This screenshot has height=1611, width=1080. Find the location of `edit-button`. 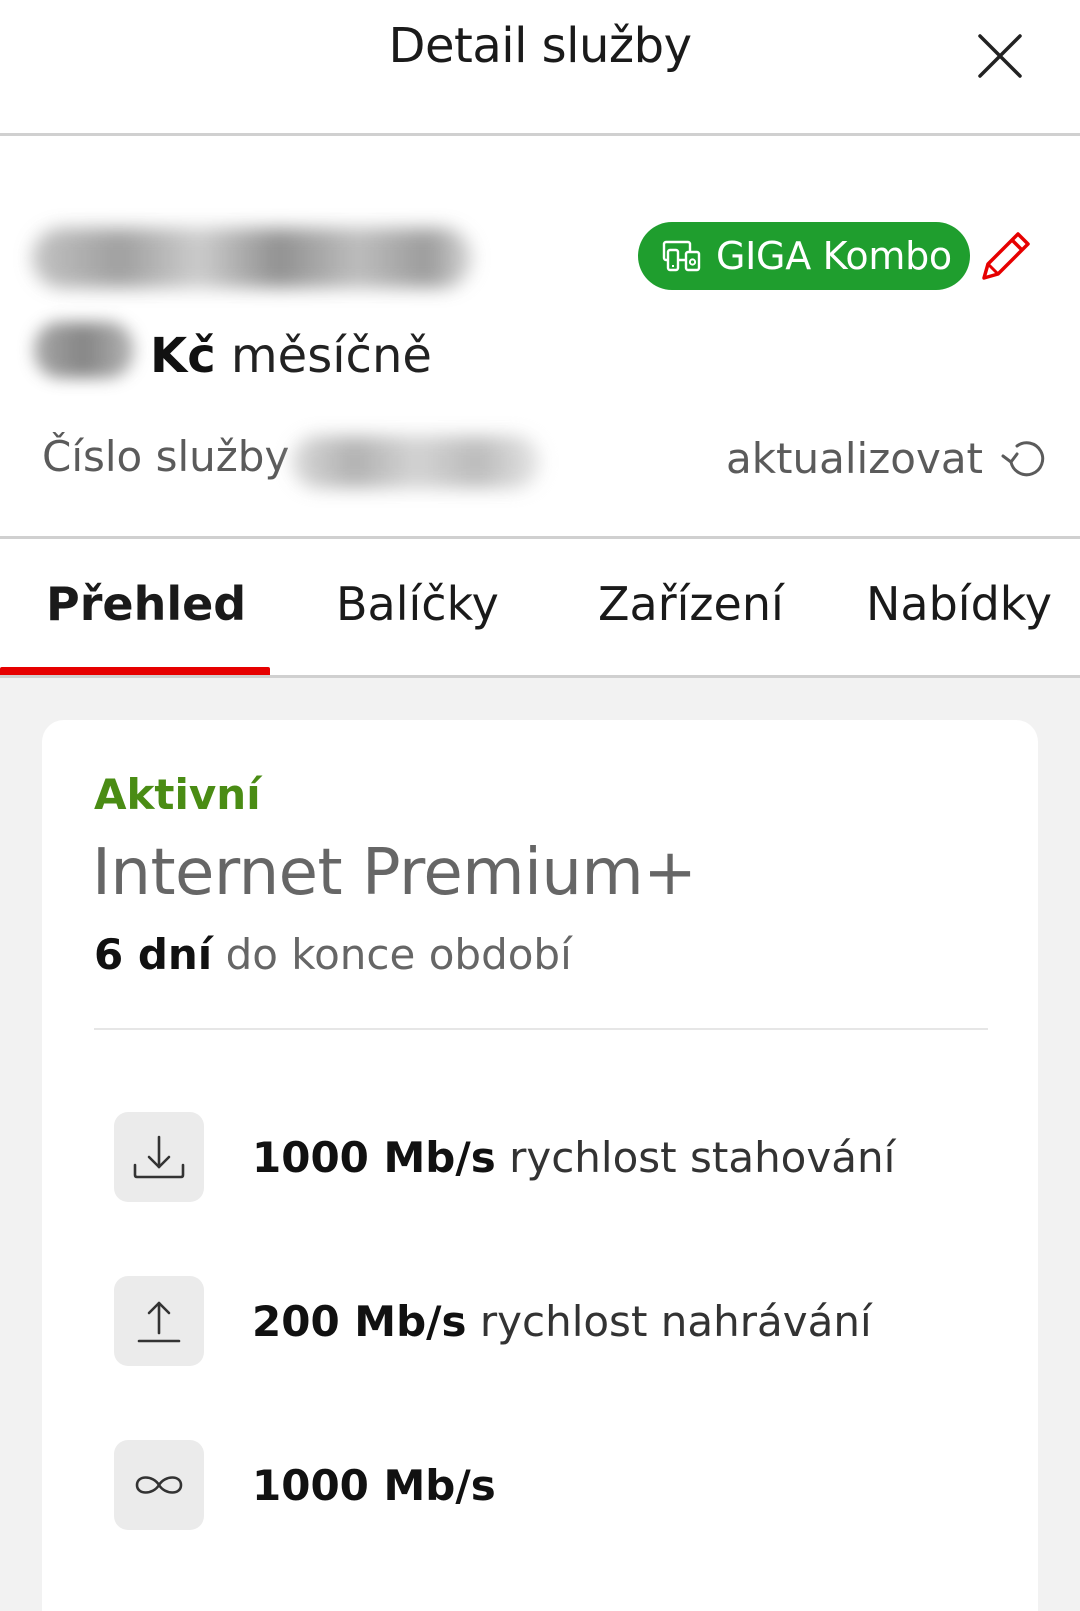

edit-button is located at coordinates (1006, 256).